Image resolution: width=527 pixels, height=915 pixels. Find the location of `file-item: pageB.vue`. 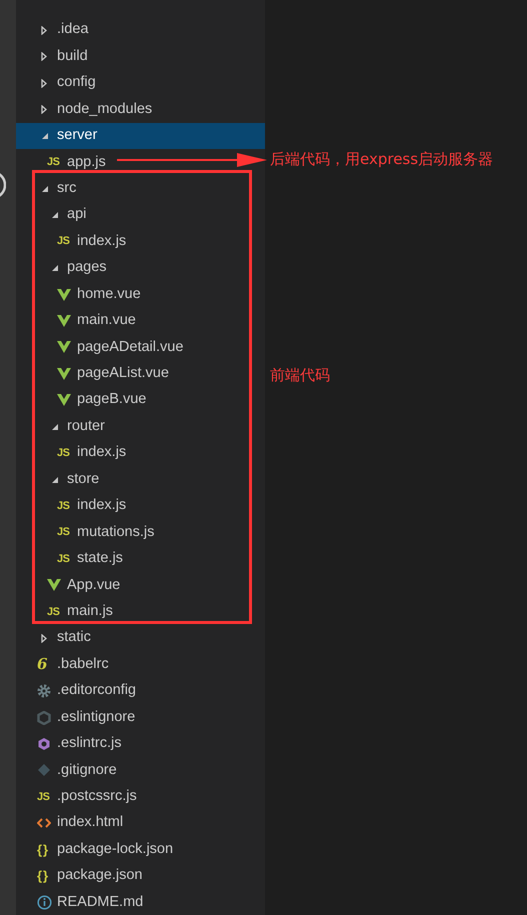

file-item: pageB.vue is located at coordinates (83, 400).